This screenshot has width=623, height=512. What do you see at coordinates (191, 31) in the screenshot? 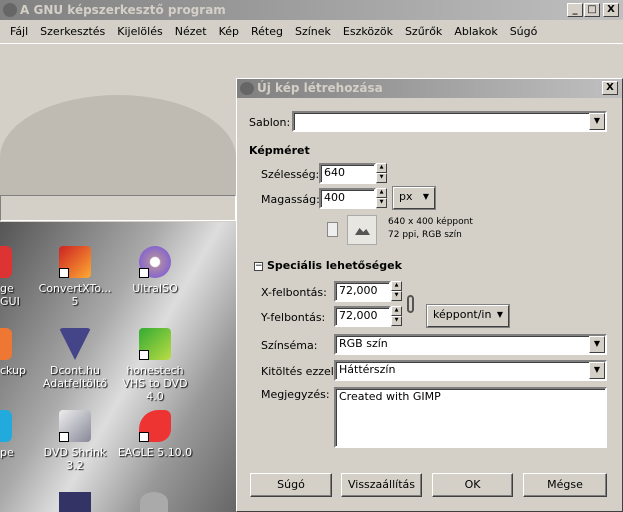
I see `menu-view: Nézet` at bounding box center [191, 31].